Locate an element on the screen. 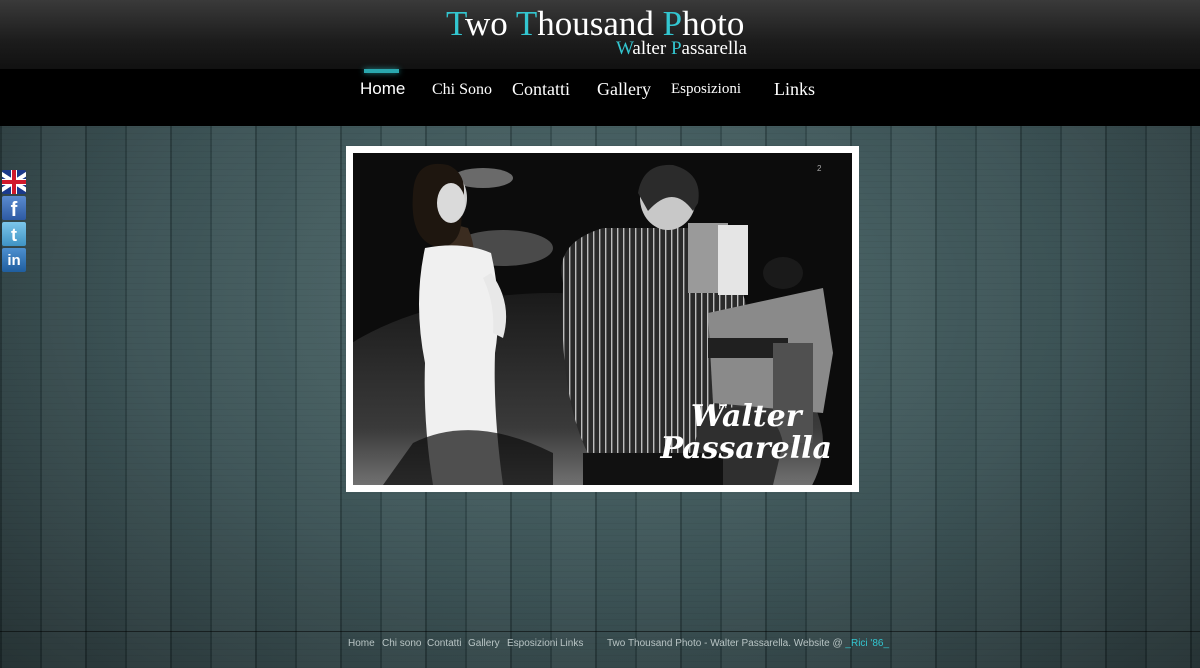  subtitle-word: alter is located at coordinates (651, 48).